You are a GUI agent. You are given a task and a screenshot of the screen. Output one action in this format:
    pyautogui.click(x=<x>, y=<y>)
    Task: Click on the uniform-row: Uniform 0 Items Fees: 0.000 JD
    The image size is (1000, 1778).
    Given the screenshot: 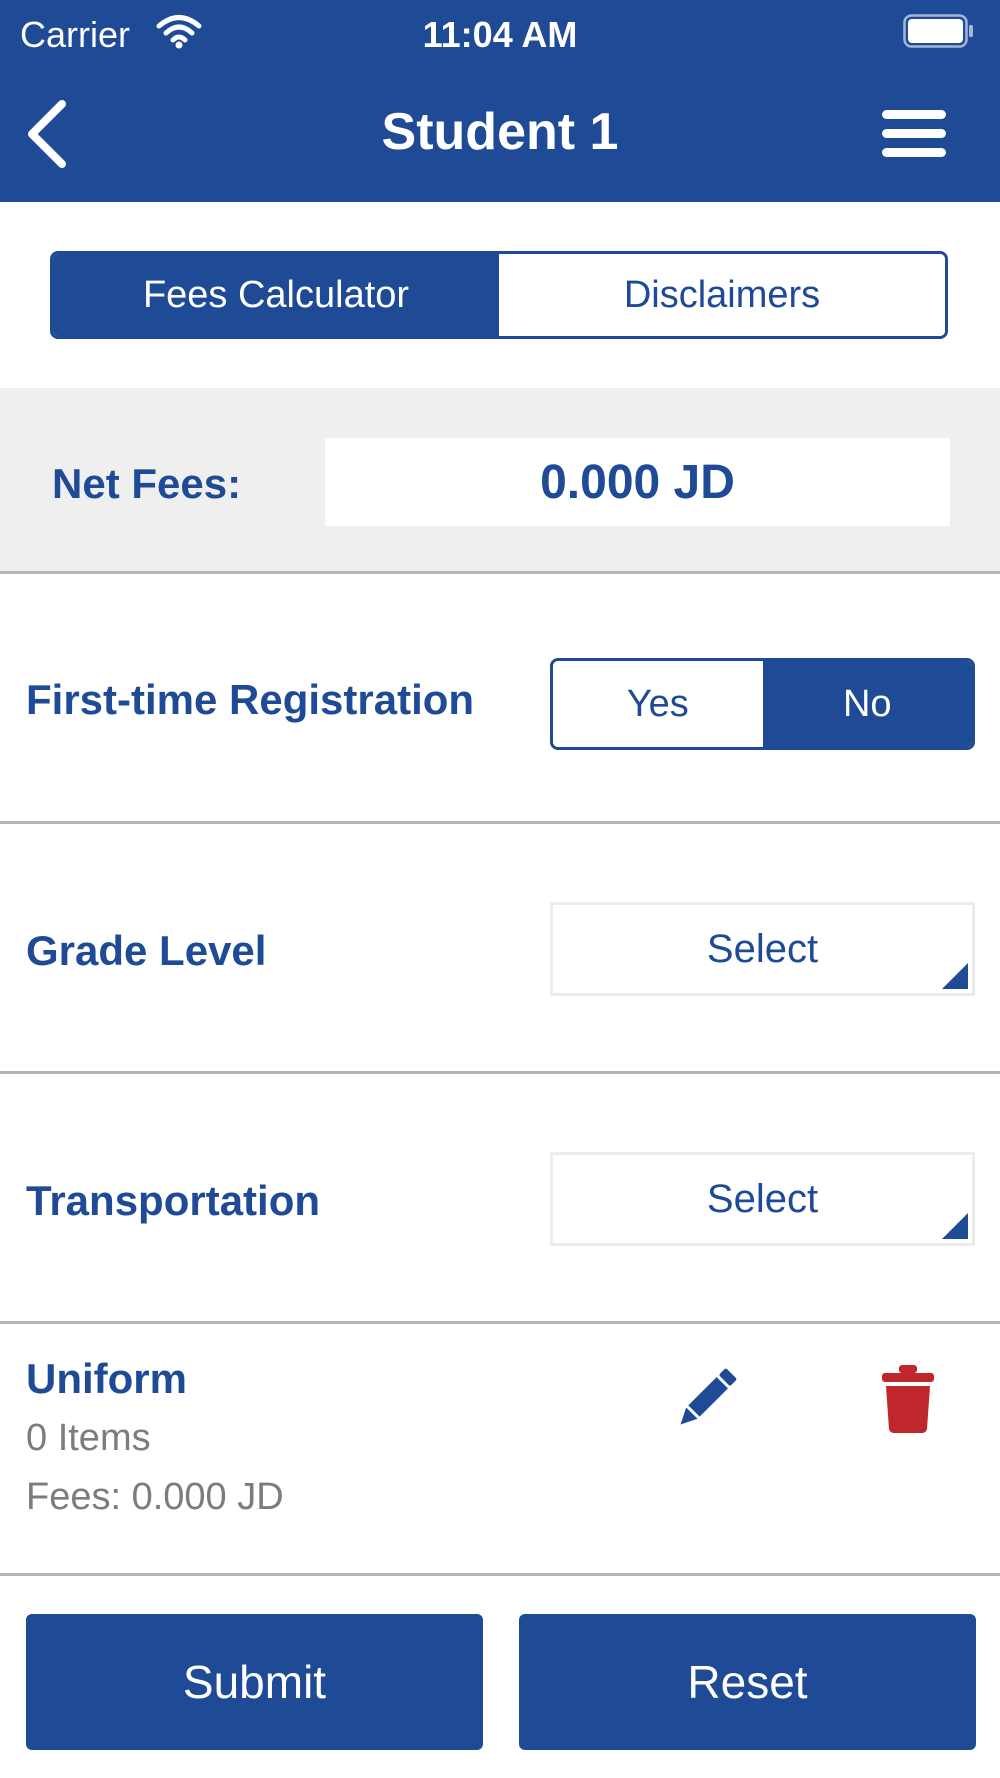 What is the action you would take?
    pyautogui.click(x=500, y=1449)
    